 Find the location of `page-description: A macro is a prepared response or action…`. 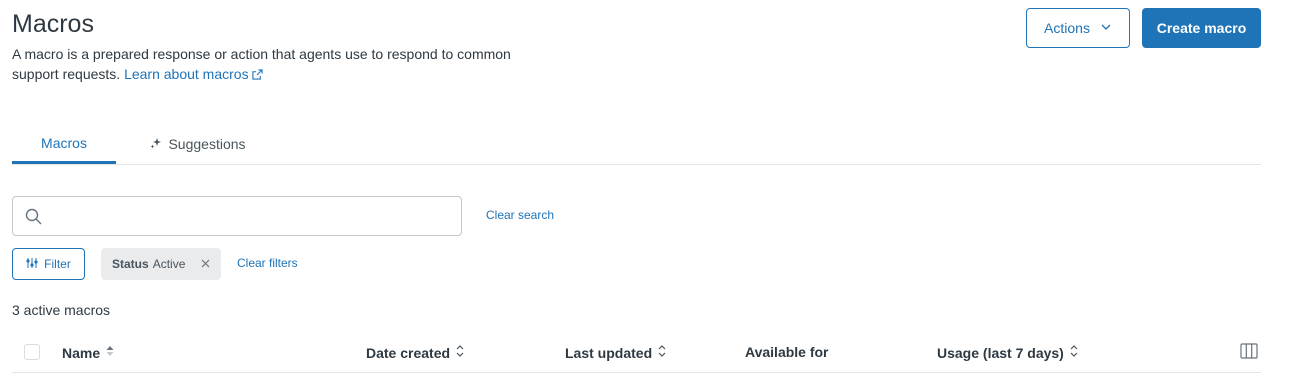

page-description: A macro is a prepared response or action… is located at coordinates (282, 64).